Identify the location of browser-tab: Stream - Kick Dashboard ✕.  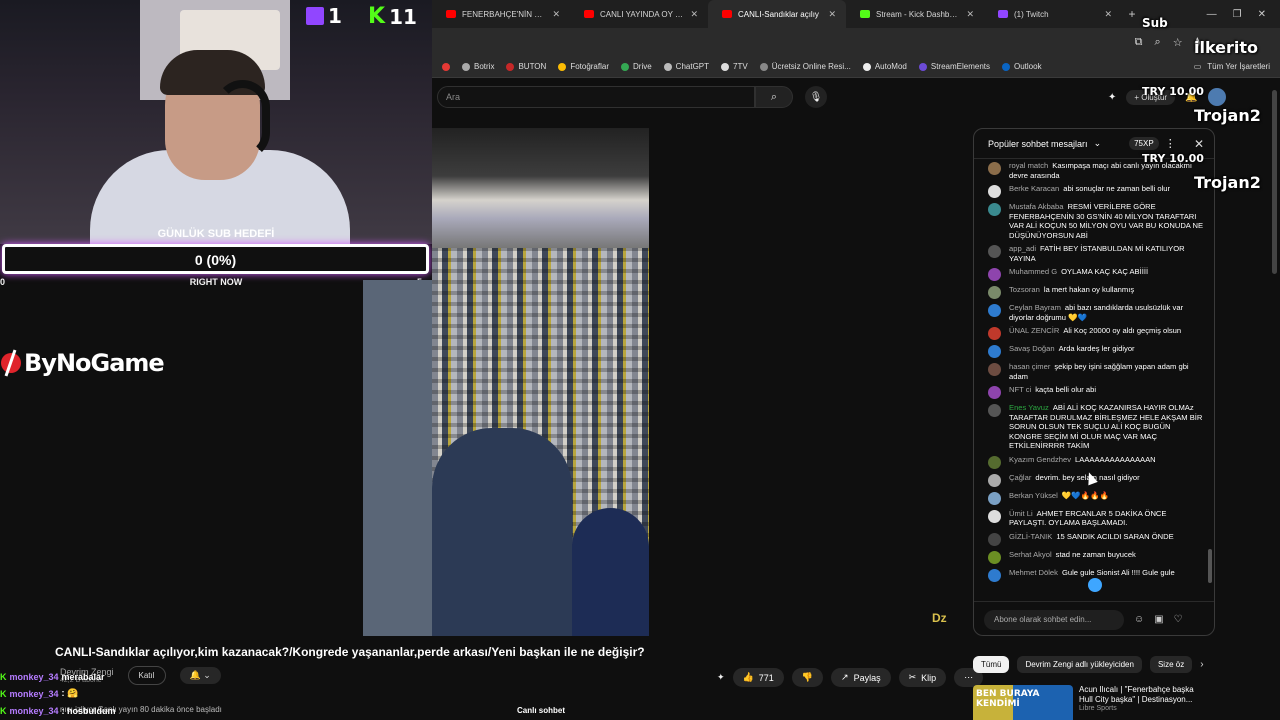
(915, 14).